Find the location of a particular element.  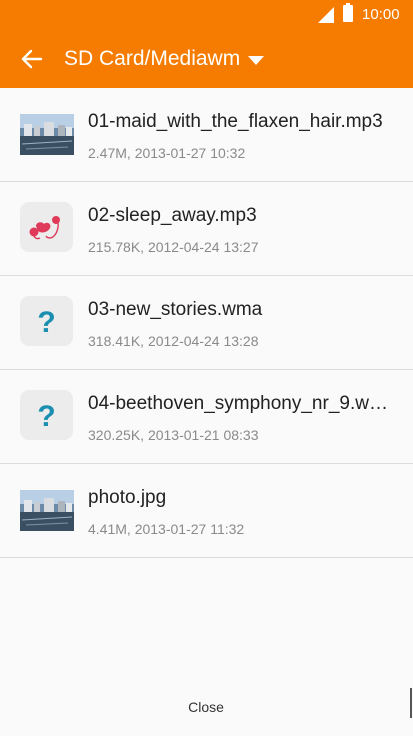

back-arrow-icon is located at coordinates (32, 59).